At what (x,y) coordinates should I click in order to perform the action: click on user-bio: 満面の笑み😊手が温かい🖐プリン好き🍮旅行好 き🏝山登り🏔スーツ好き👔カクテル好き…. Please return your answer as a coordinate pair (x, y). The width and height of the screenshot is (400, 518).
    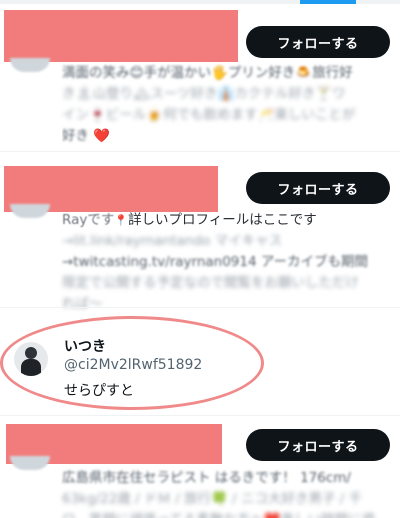
    Looking at the image, I should click on (225, 105).